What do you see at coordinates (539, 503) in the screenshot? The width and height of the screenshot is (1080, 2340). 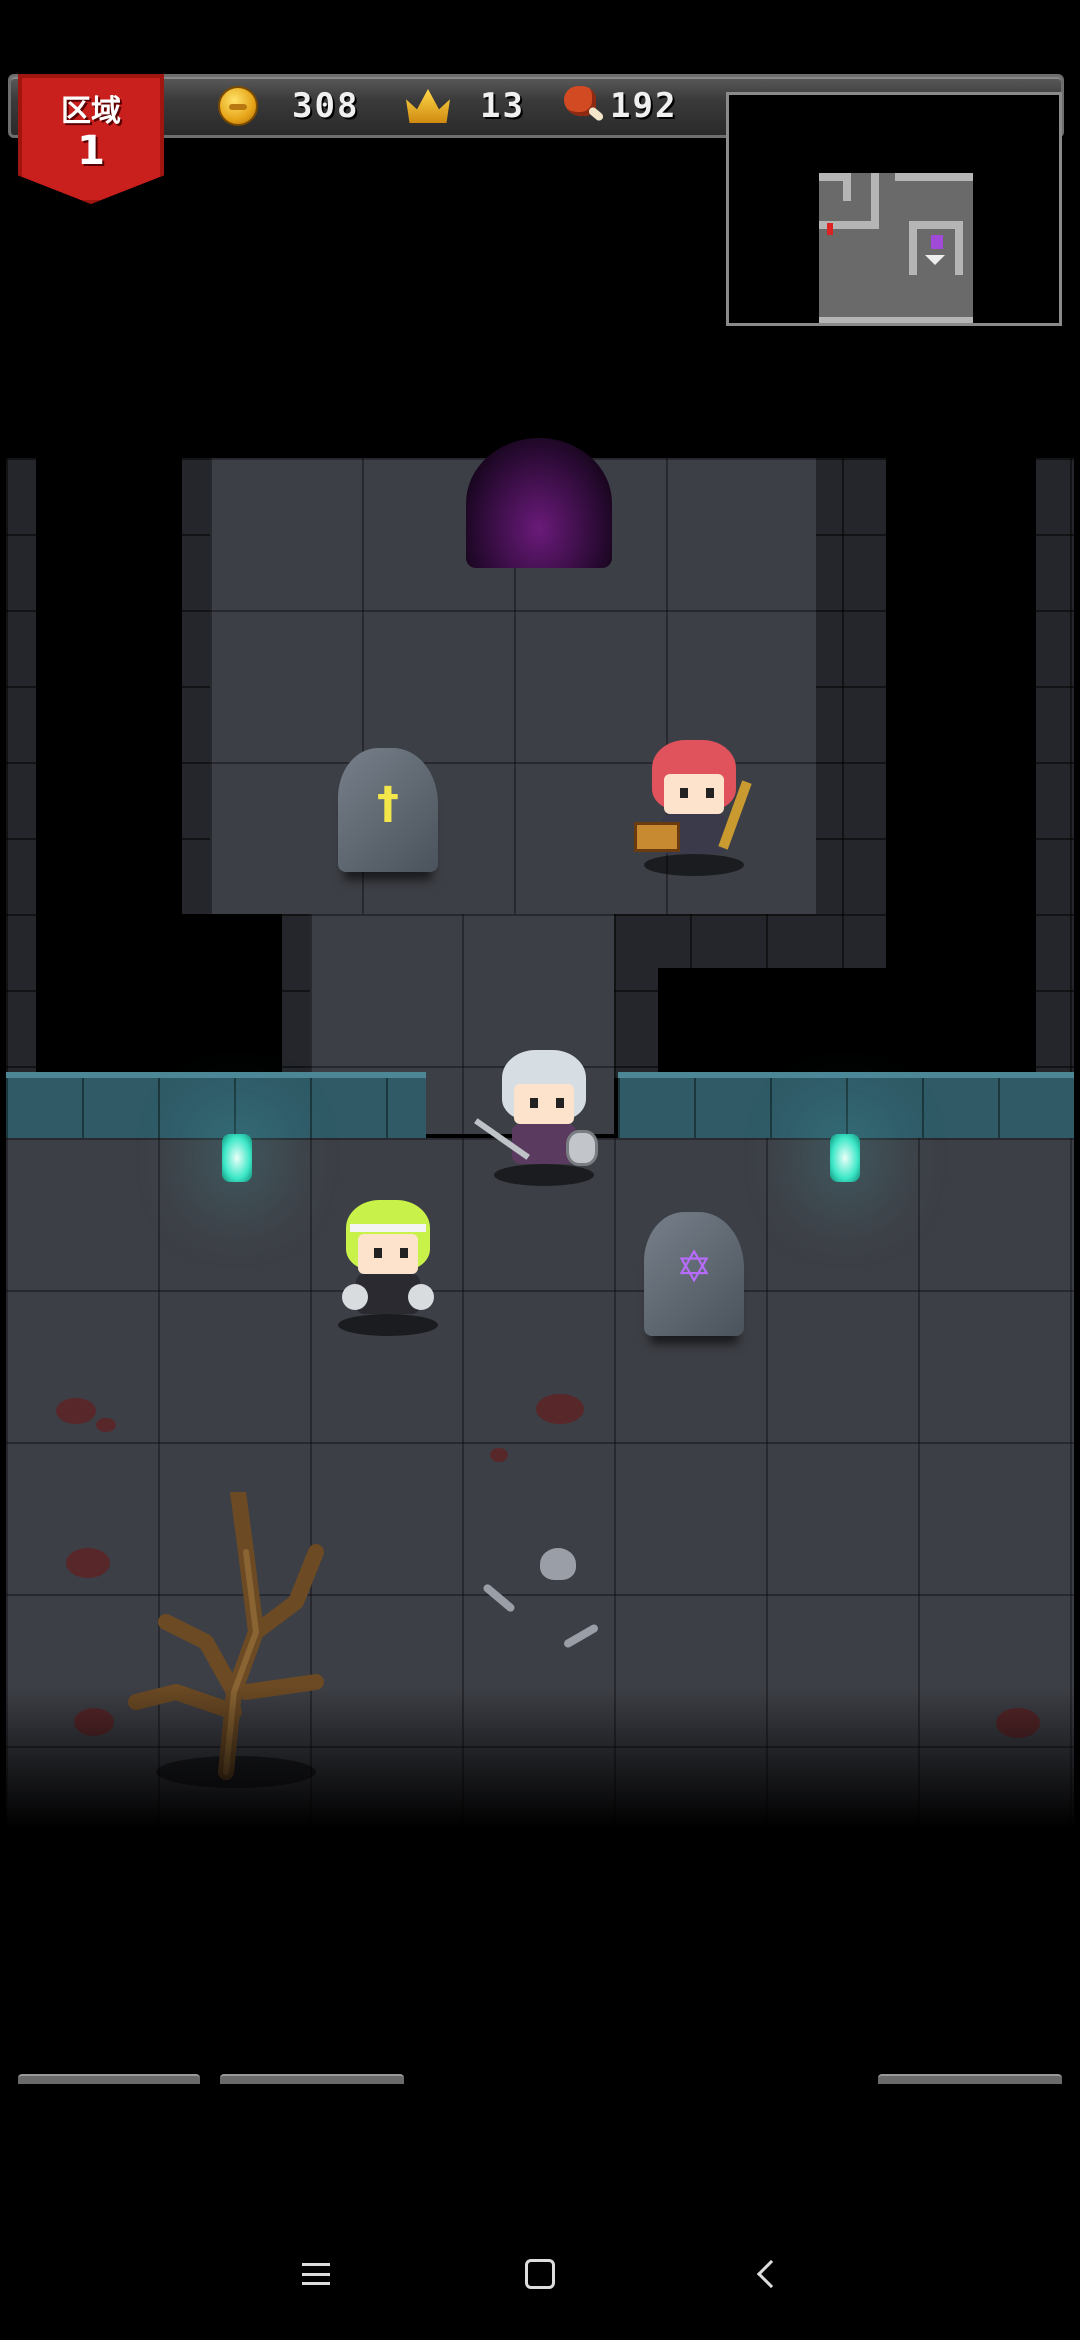 I see `purple-portal` at bounding box center [539, 503].